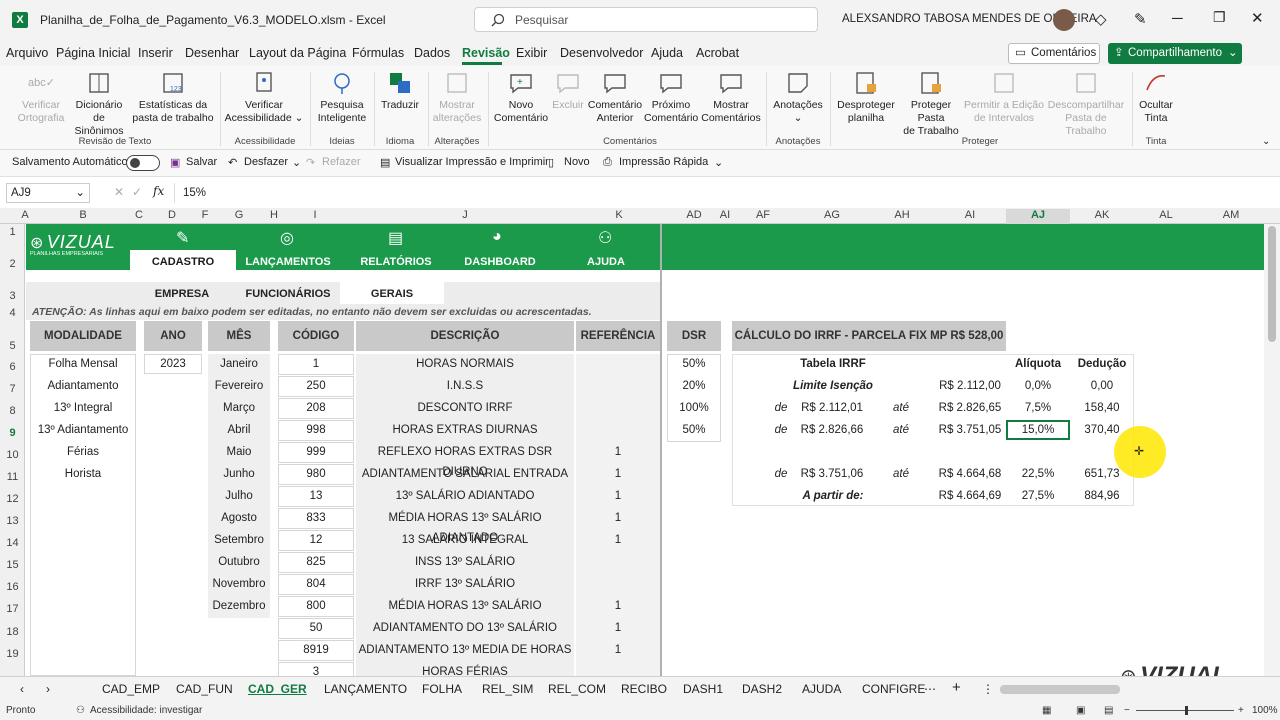 This screenshot has width=1280, height=720. I want to click on list-item: Dezembro, so click(239, 606).